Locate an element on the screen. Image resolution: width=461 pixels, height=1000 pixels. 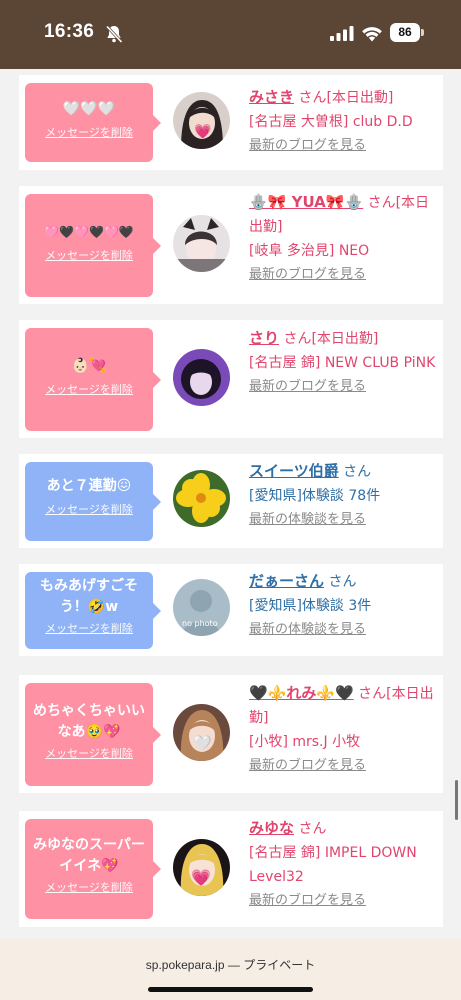
sender-shop: [小牧] mrs.J 小牧 is located at coordinates (344, 742).